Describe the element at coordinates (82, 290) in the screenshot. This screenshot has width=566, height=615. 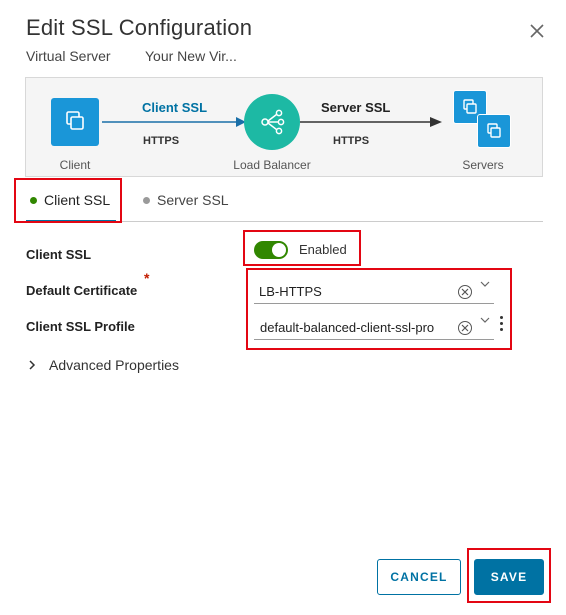
I see `default-certificate-label: Default Certificate` at that location.